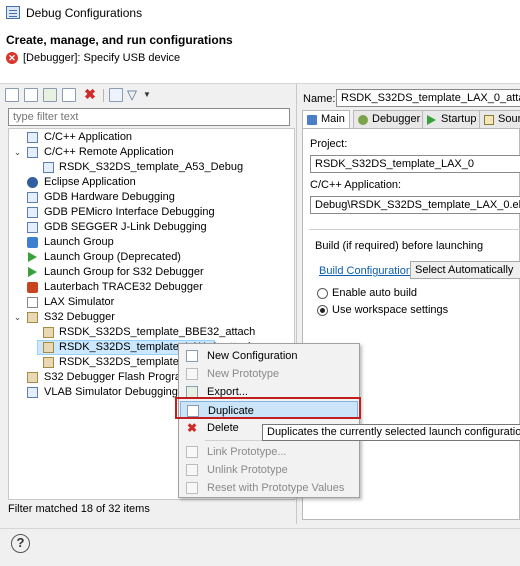  What do you see at coordinates (192, 470) in the screenshot?
I see `unlink-prototype-icon` at bounding box center [192, 470].